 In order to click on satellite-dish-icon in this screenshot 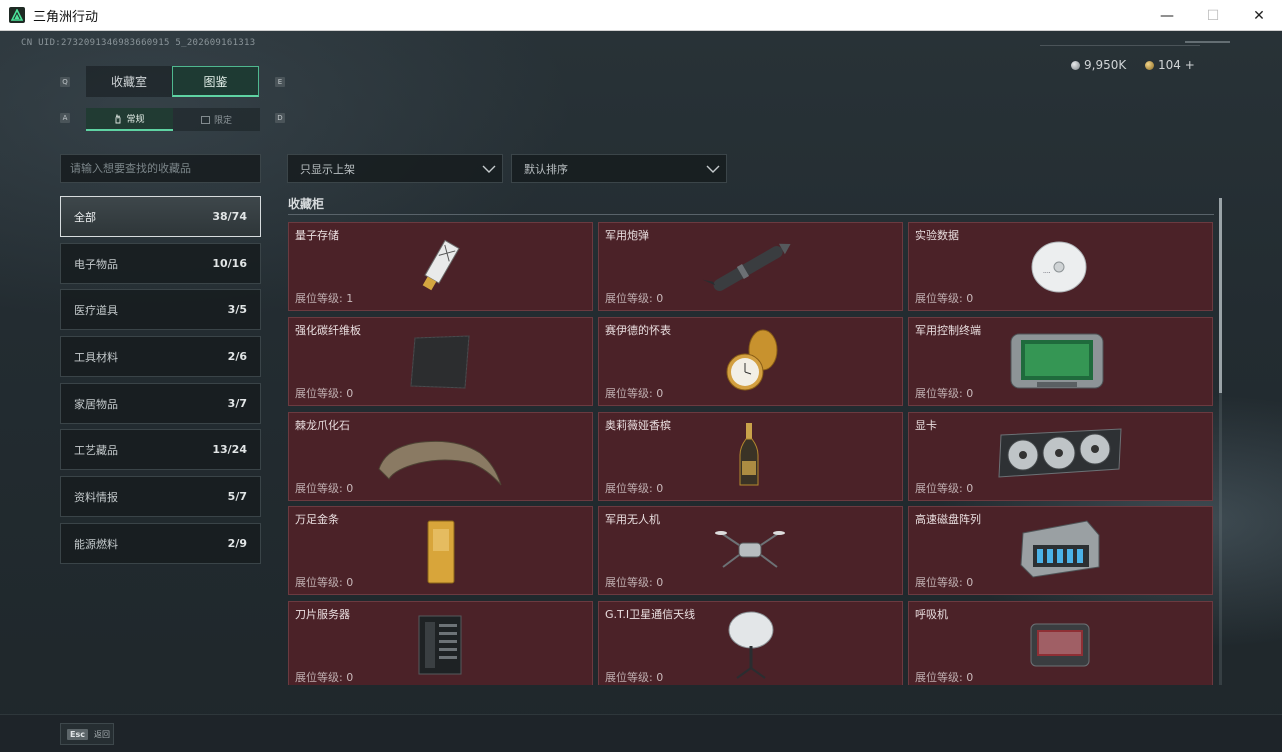, I will do `click(751, 645)`.